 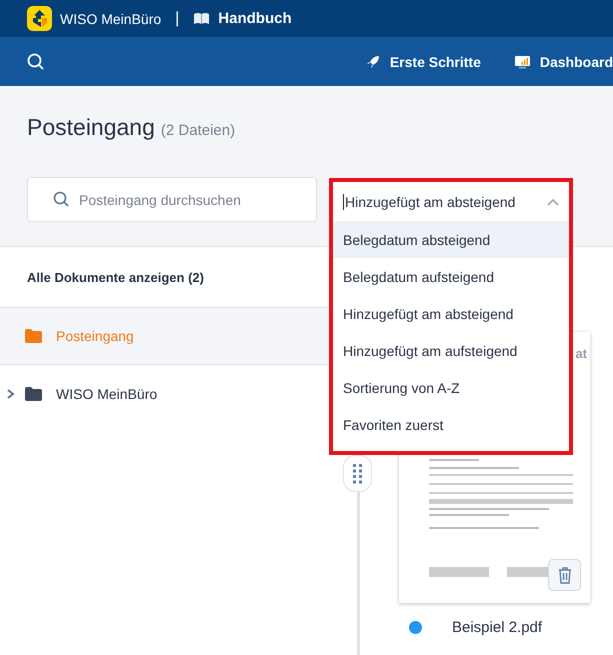 I want to click on rocket-icon, so click(x=373, y=61).